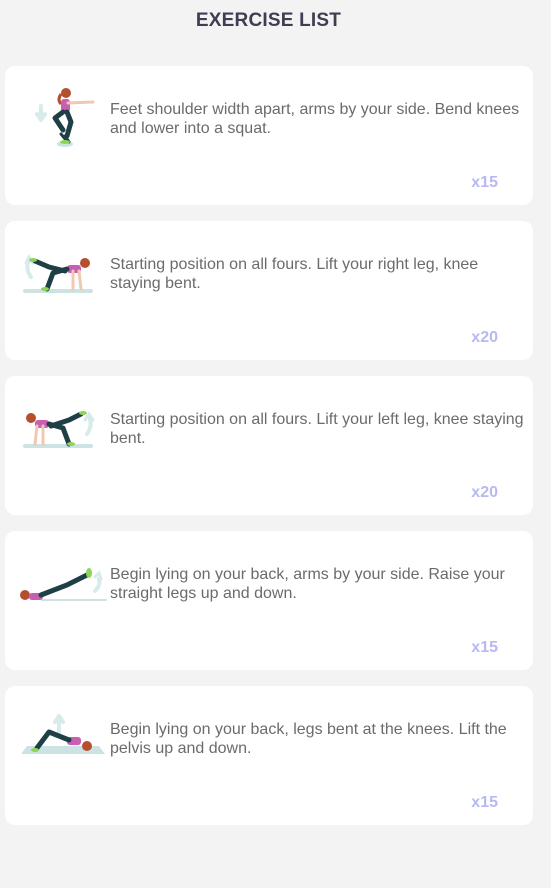  What do you see at coordinates (59, 582) in the screenshot?
I see `leg-raise-icon` at bounding box center [59, 582].